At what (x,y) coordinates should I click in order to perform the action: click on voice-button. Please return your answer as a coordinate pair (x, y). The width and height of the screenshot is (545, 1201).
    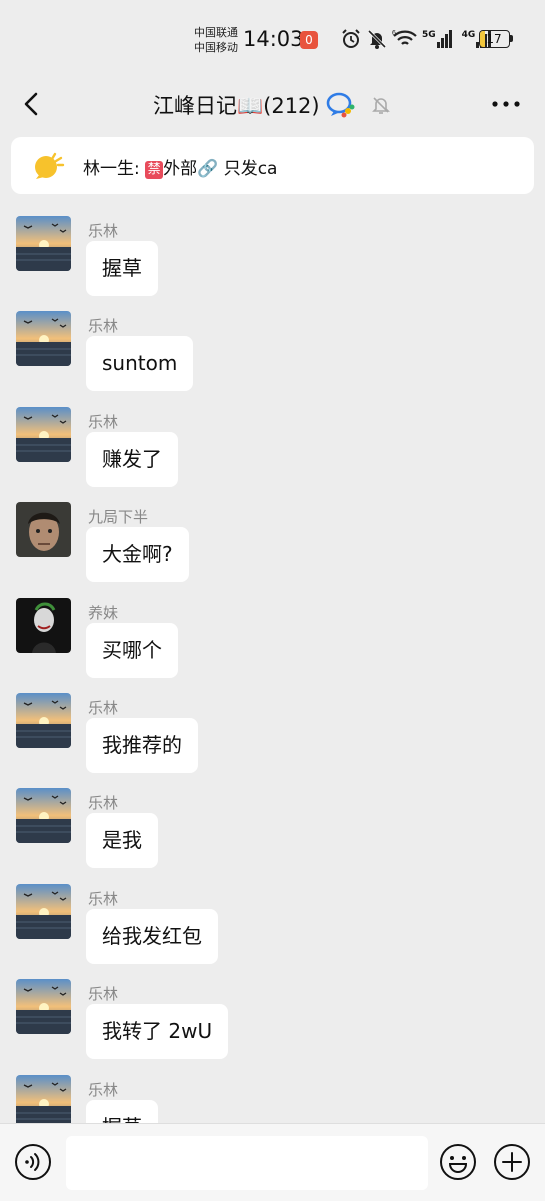
    Looking at the image, I should click on (33, 1162).